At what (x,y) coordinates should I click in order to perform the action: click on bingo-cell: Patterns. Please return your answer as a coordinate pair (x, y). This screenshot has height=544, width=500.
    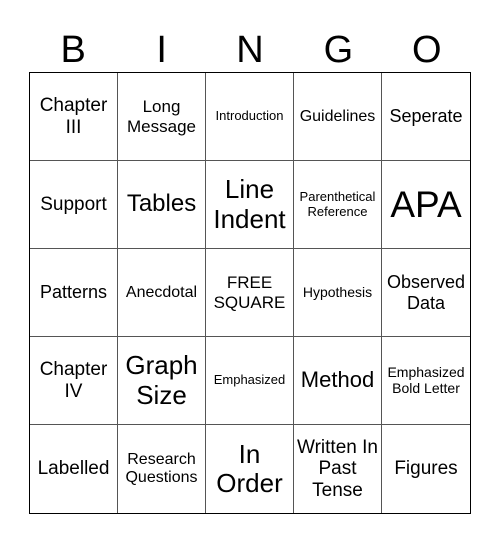
    Looking at the image, I should click on (74, 293).